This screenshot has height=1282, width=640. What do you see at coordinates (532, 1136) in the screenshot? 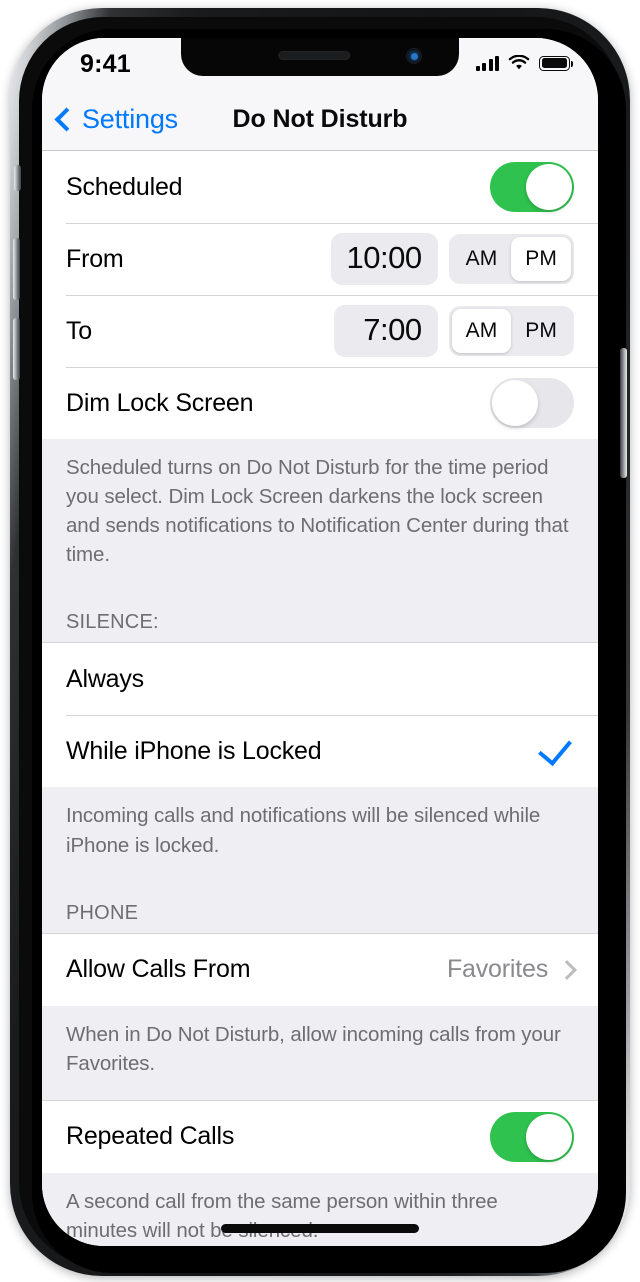
I see `repeated-calls-toggle` at bounding box center [532, 1136].